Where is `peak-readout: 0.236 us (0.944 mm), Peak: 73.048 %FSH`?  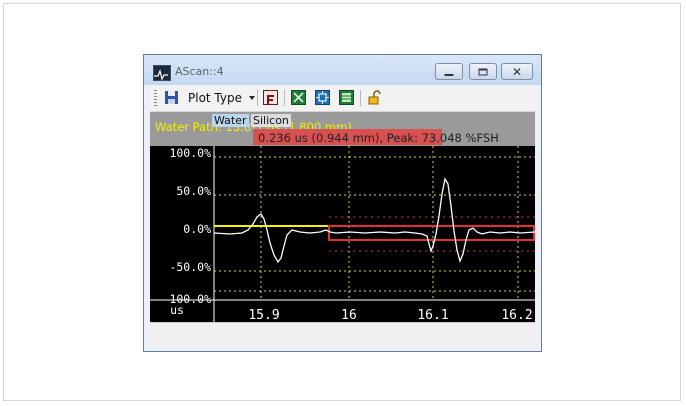
peak-readout: 0.236 us (0.944 mm), Peak: 73.048 %FSH is located at coordinates (378, 138).